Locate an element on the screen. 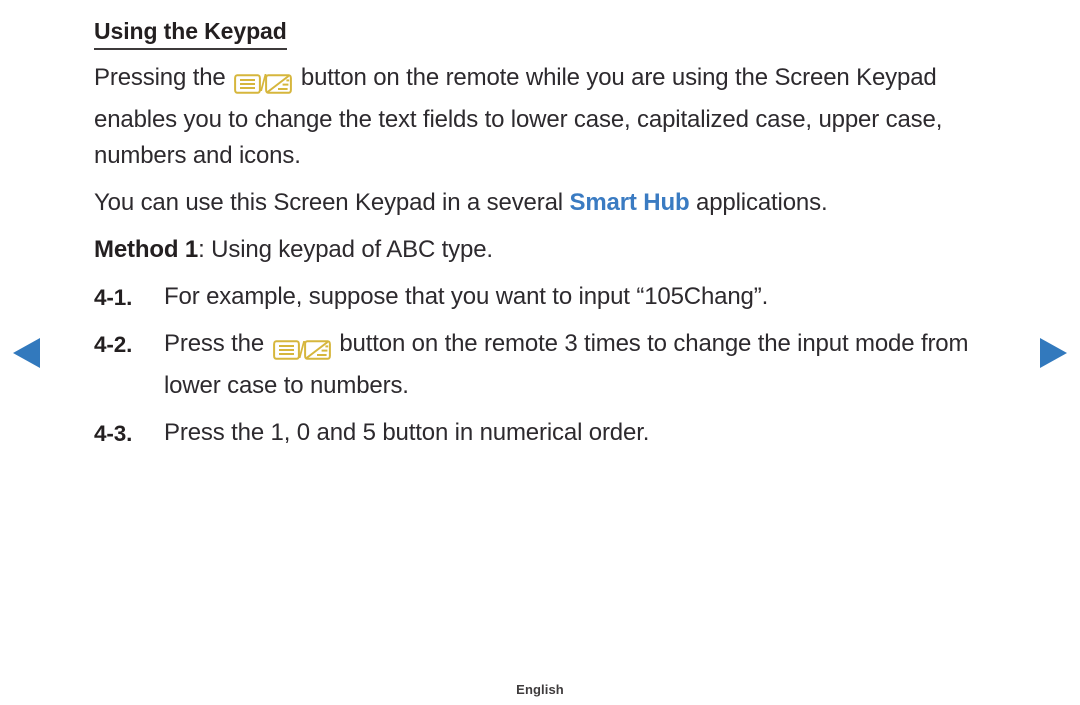 The width and height of the screenshot is (1080, 705). step-text-before-icon: Press the is located at coordinates (217, 344).